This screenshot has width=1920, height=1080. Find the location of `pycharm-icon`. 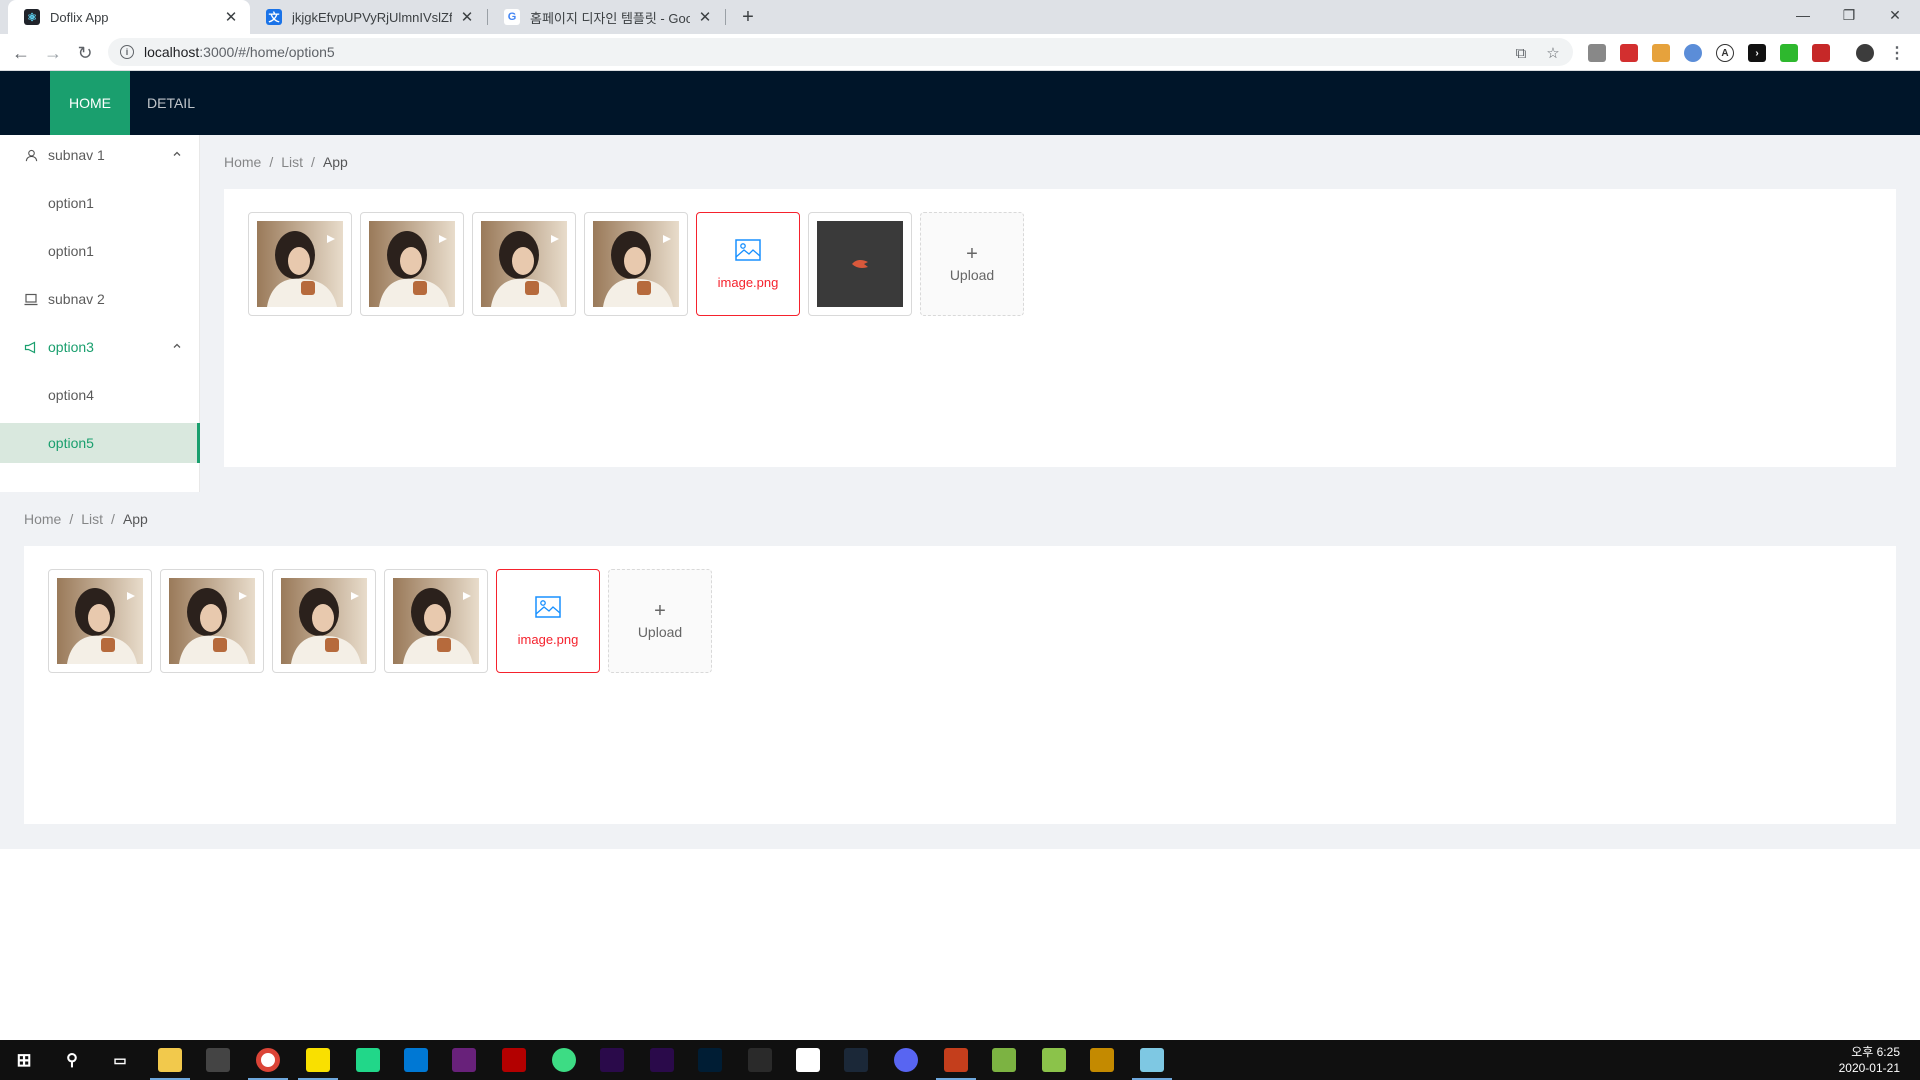

pycharm-icon is located at coordinates (368, 1060).